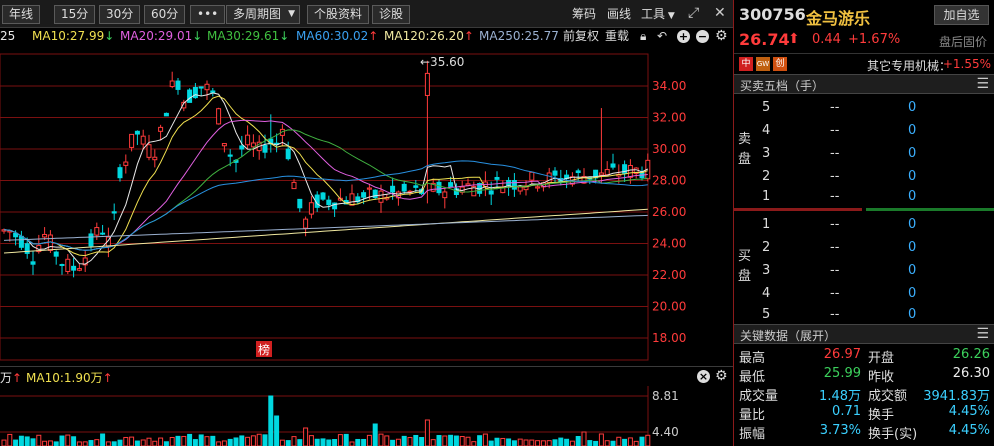  What do you see at coordinates (961, 15) in the screenshot?
I see `add-watchlist-button: 加自选` at bounding box center [961, 15].